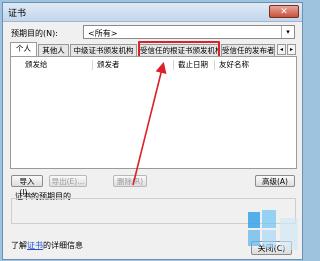 The image size is (320, 261). Describe the element at coordinates (35, 245) in the screenshot. I see `certificate-link: 证书` at that location.